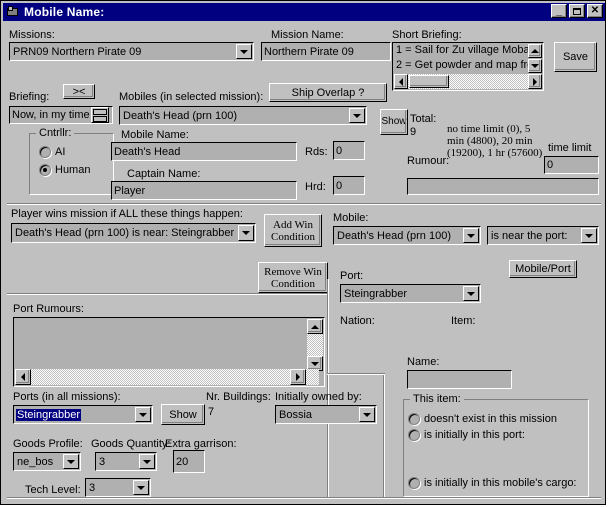 The image size is (608, 507). I want to click on radio-item-in-port: is initially in this port:, so click(466, 435).